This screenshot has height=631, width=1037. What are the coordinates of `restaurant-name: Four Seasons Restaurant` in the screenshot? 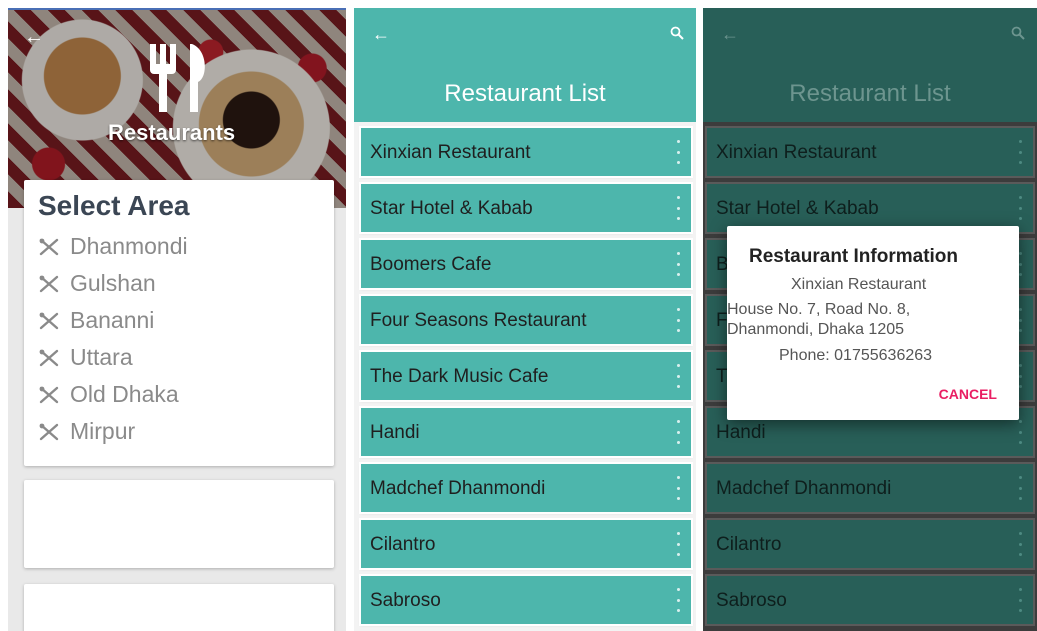 It's located at (478, 320).